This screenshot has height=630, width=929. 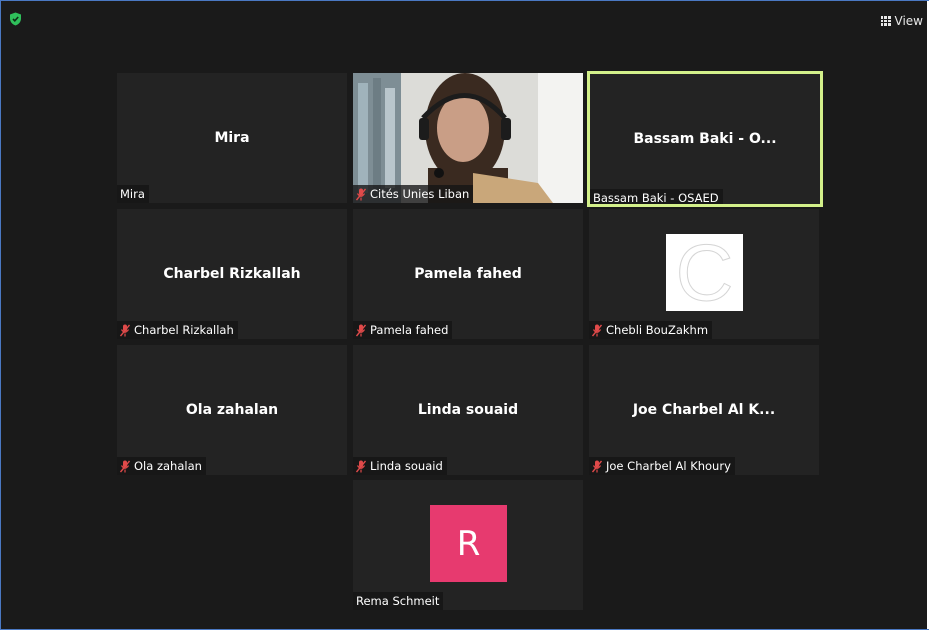 I want to click on avatar: R, so click(x=468, y=543).